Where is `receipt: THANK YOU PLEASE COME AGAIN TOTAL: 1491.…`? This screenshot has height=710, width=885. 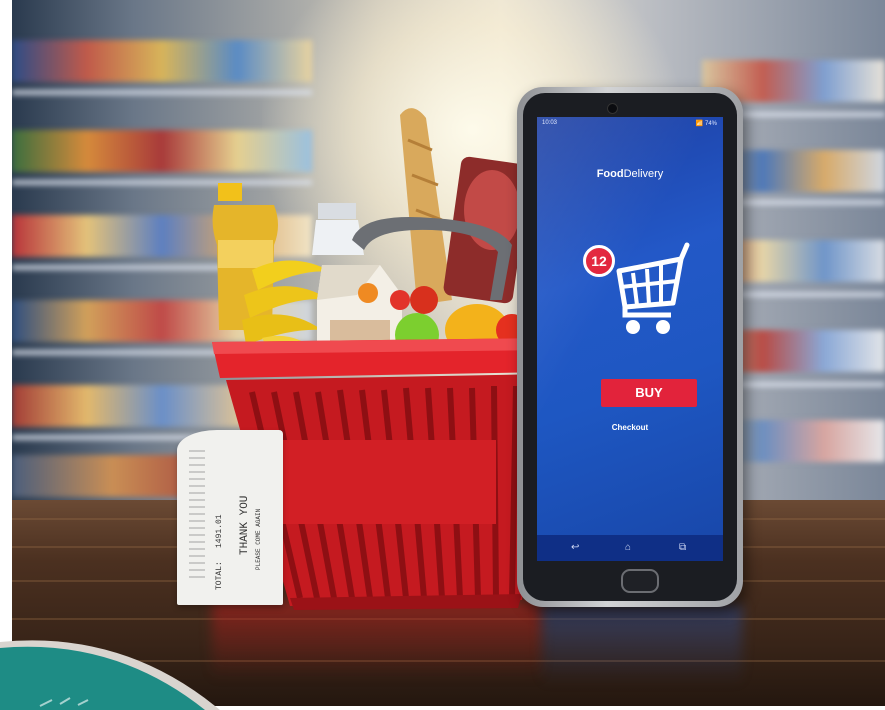
receipt: THANK YOU PLEASE COME AGAIN TOTAL: 1491.… is located at coordinates (230, 517).